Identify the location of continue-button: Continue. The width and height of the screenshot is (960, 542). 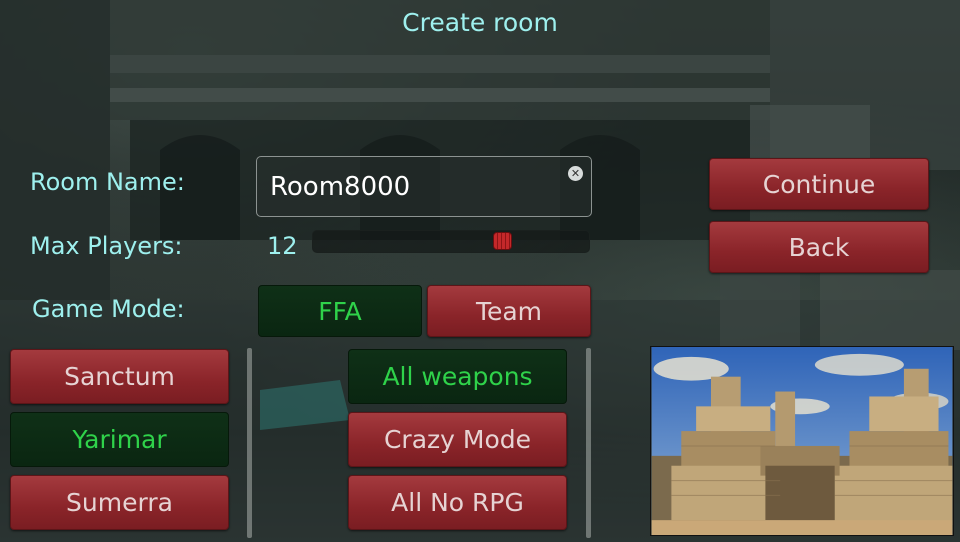
(819, 184).